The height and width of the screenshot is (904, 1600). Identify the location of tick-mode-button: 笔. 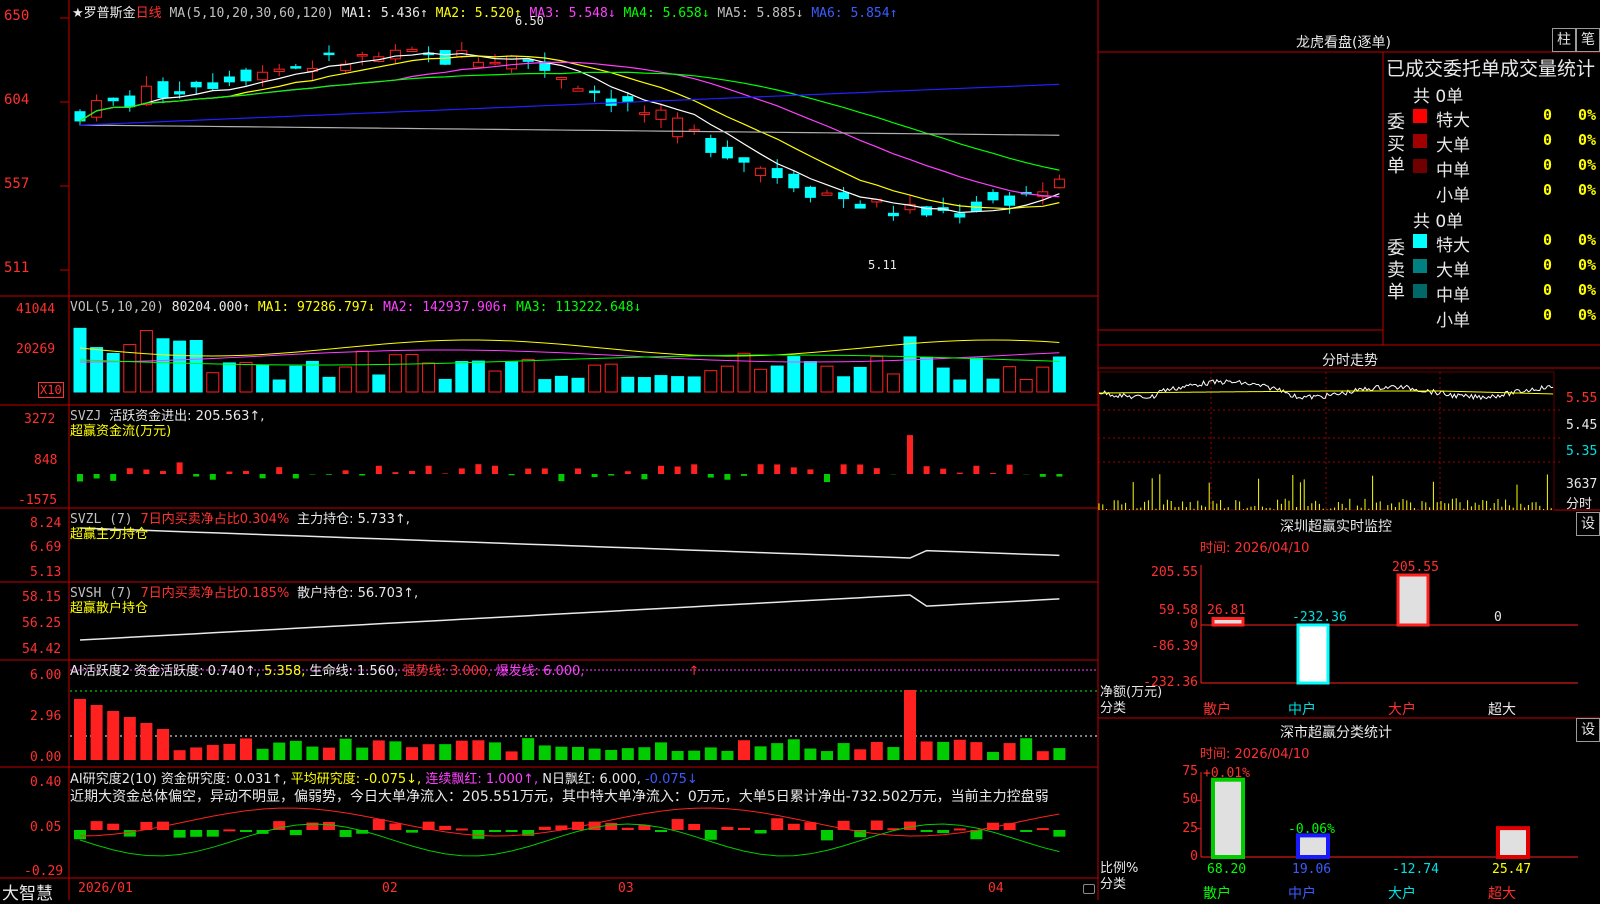
(1588, 40).